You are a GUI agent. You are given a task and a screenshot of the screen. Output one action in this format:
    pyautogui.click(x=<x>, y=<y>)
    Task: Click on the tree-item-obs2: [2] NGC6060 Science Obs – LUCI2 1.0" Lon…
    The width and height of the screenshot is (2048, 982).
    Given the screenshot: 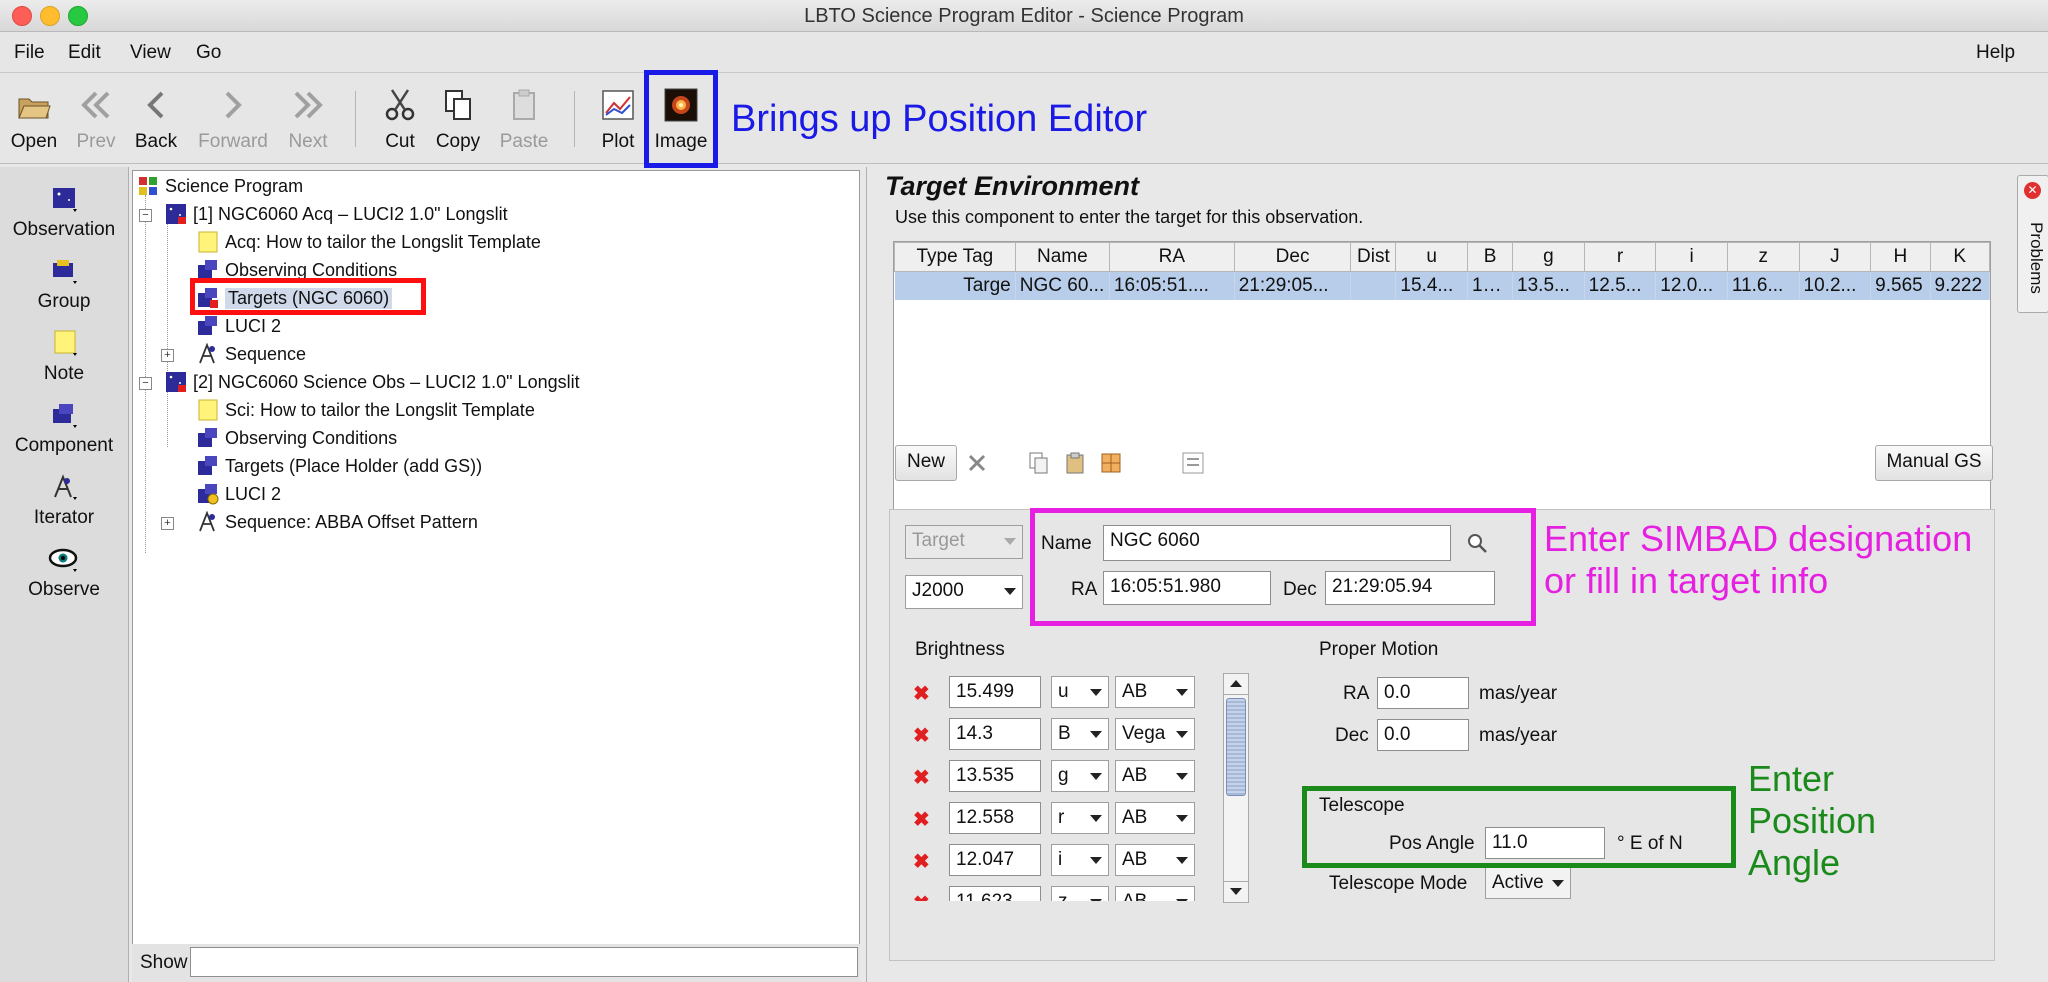 What is the action you would take?
    pyautogui.click(x=372, y=382)
    